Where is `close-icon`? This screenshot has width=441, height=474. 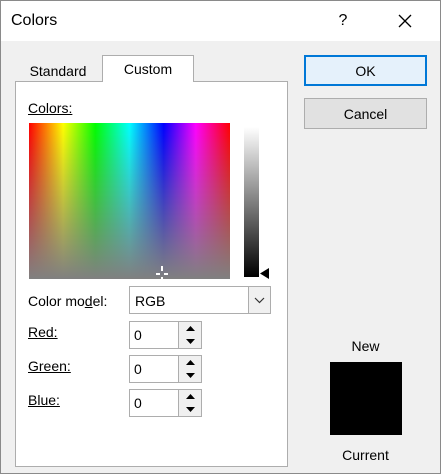 close-icon is located at coordinates (405, 21).